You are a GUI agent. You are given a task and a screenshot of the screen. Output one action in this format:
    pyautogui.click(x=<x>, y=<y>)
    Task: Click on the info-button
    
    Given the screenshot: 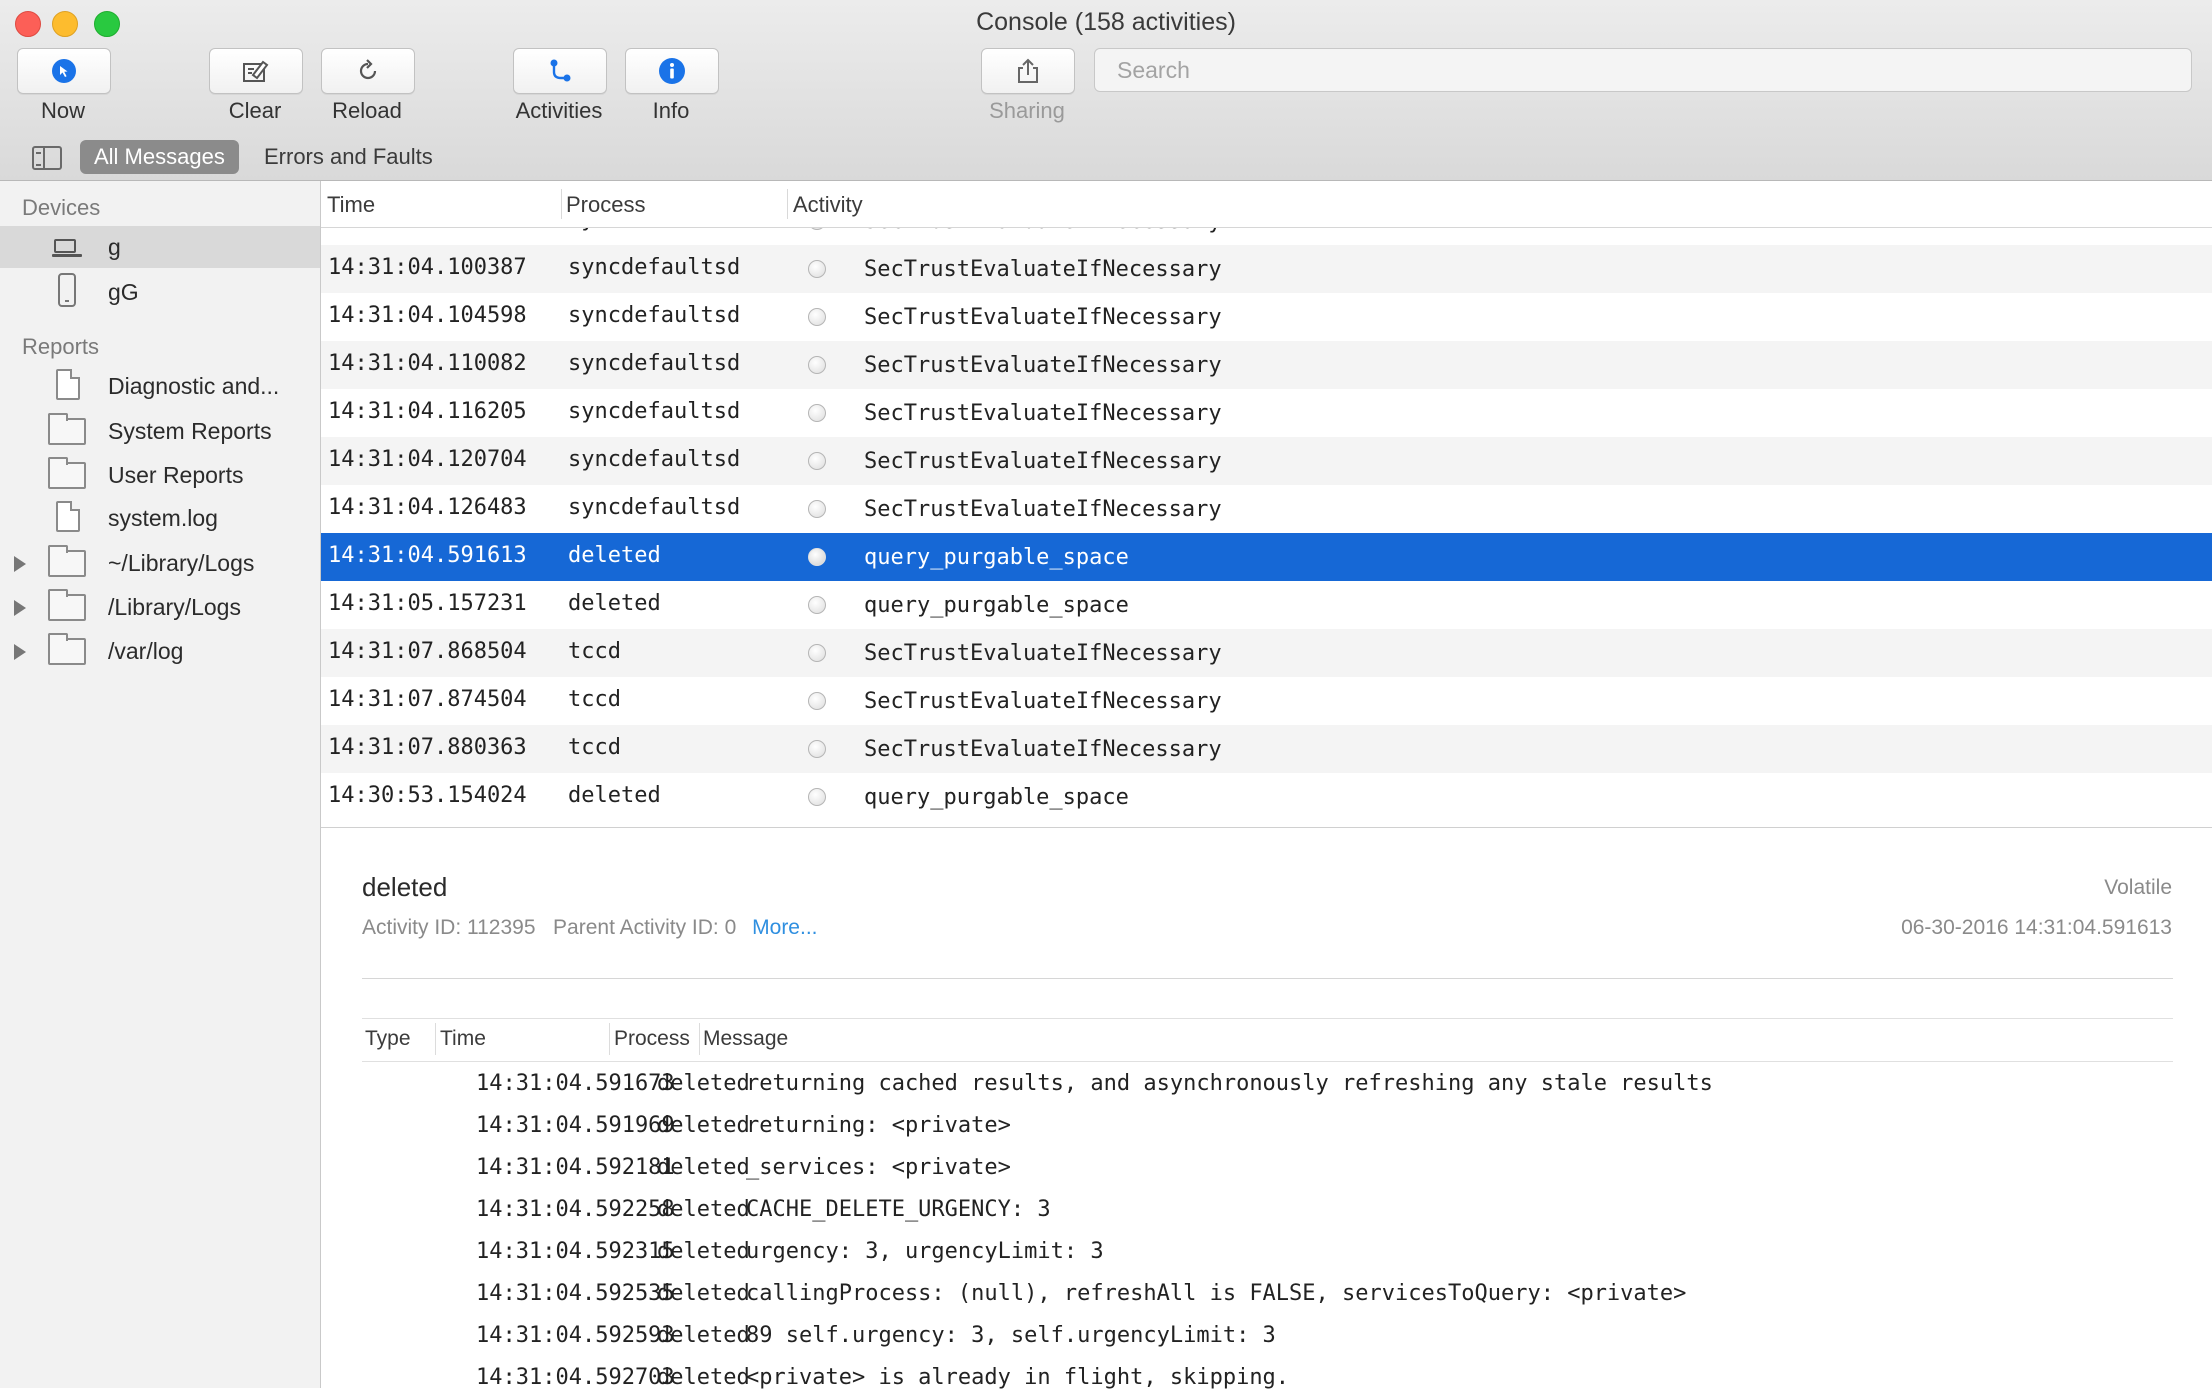 What is the action you would take?
    pyautogui.click(x=672, y=71)
    